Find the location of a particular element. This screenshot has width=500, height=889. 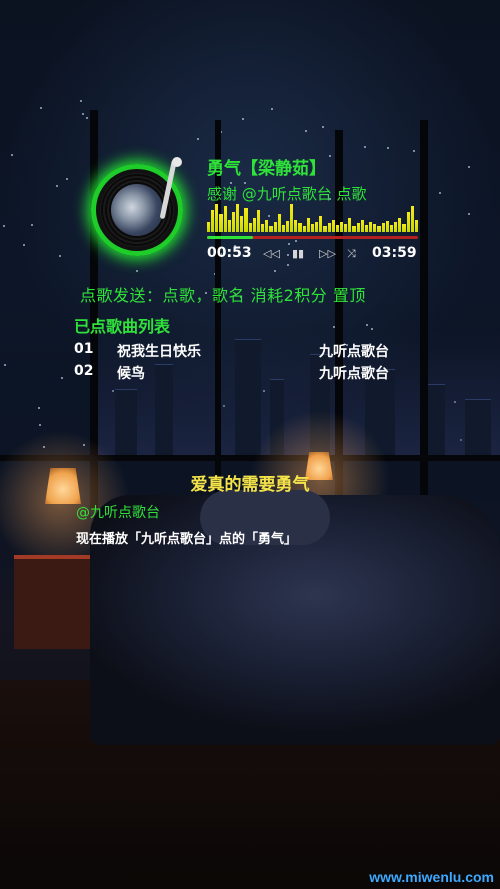

list-item-index: 01 is located at coordinates (84, 349).